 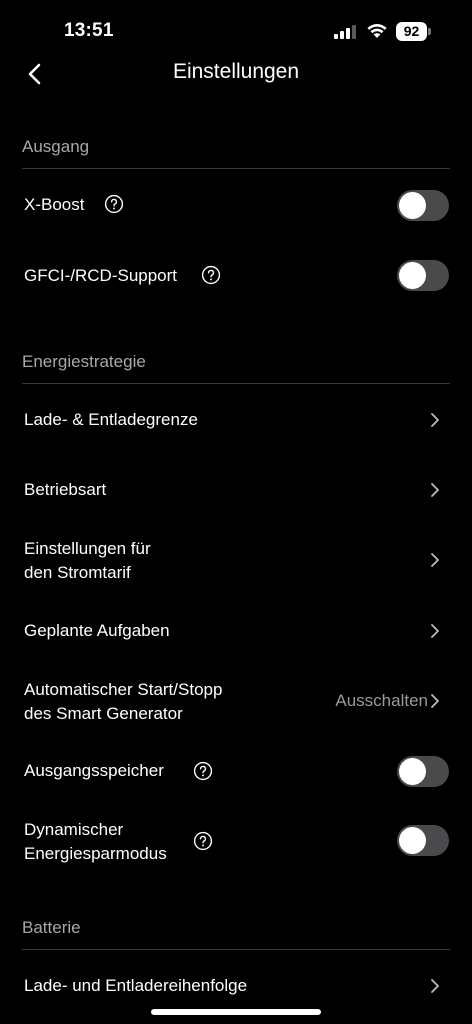 I want to click on setting-row-reihenfolge: Lade- und Entladereihenfolge, so click(x=236, y=986).